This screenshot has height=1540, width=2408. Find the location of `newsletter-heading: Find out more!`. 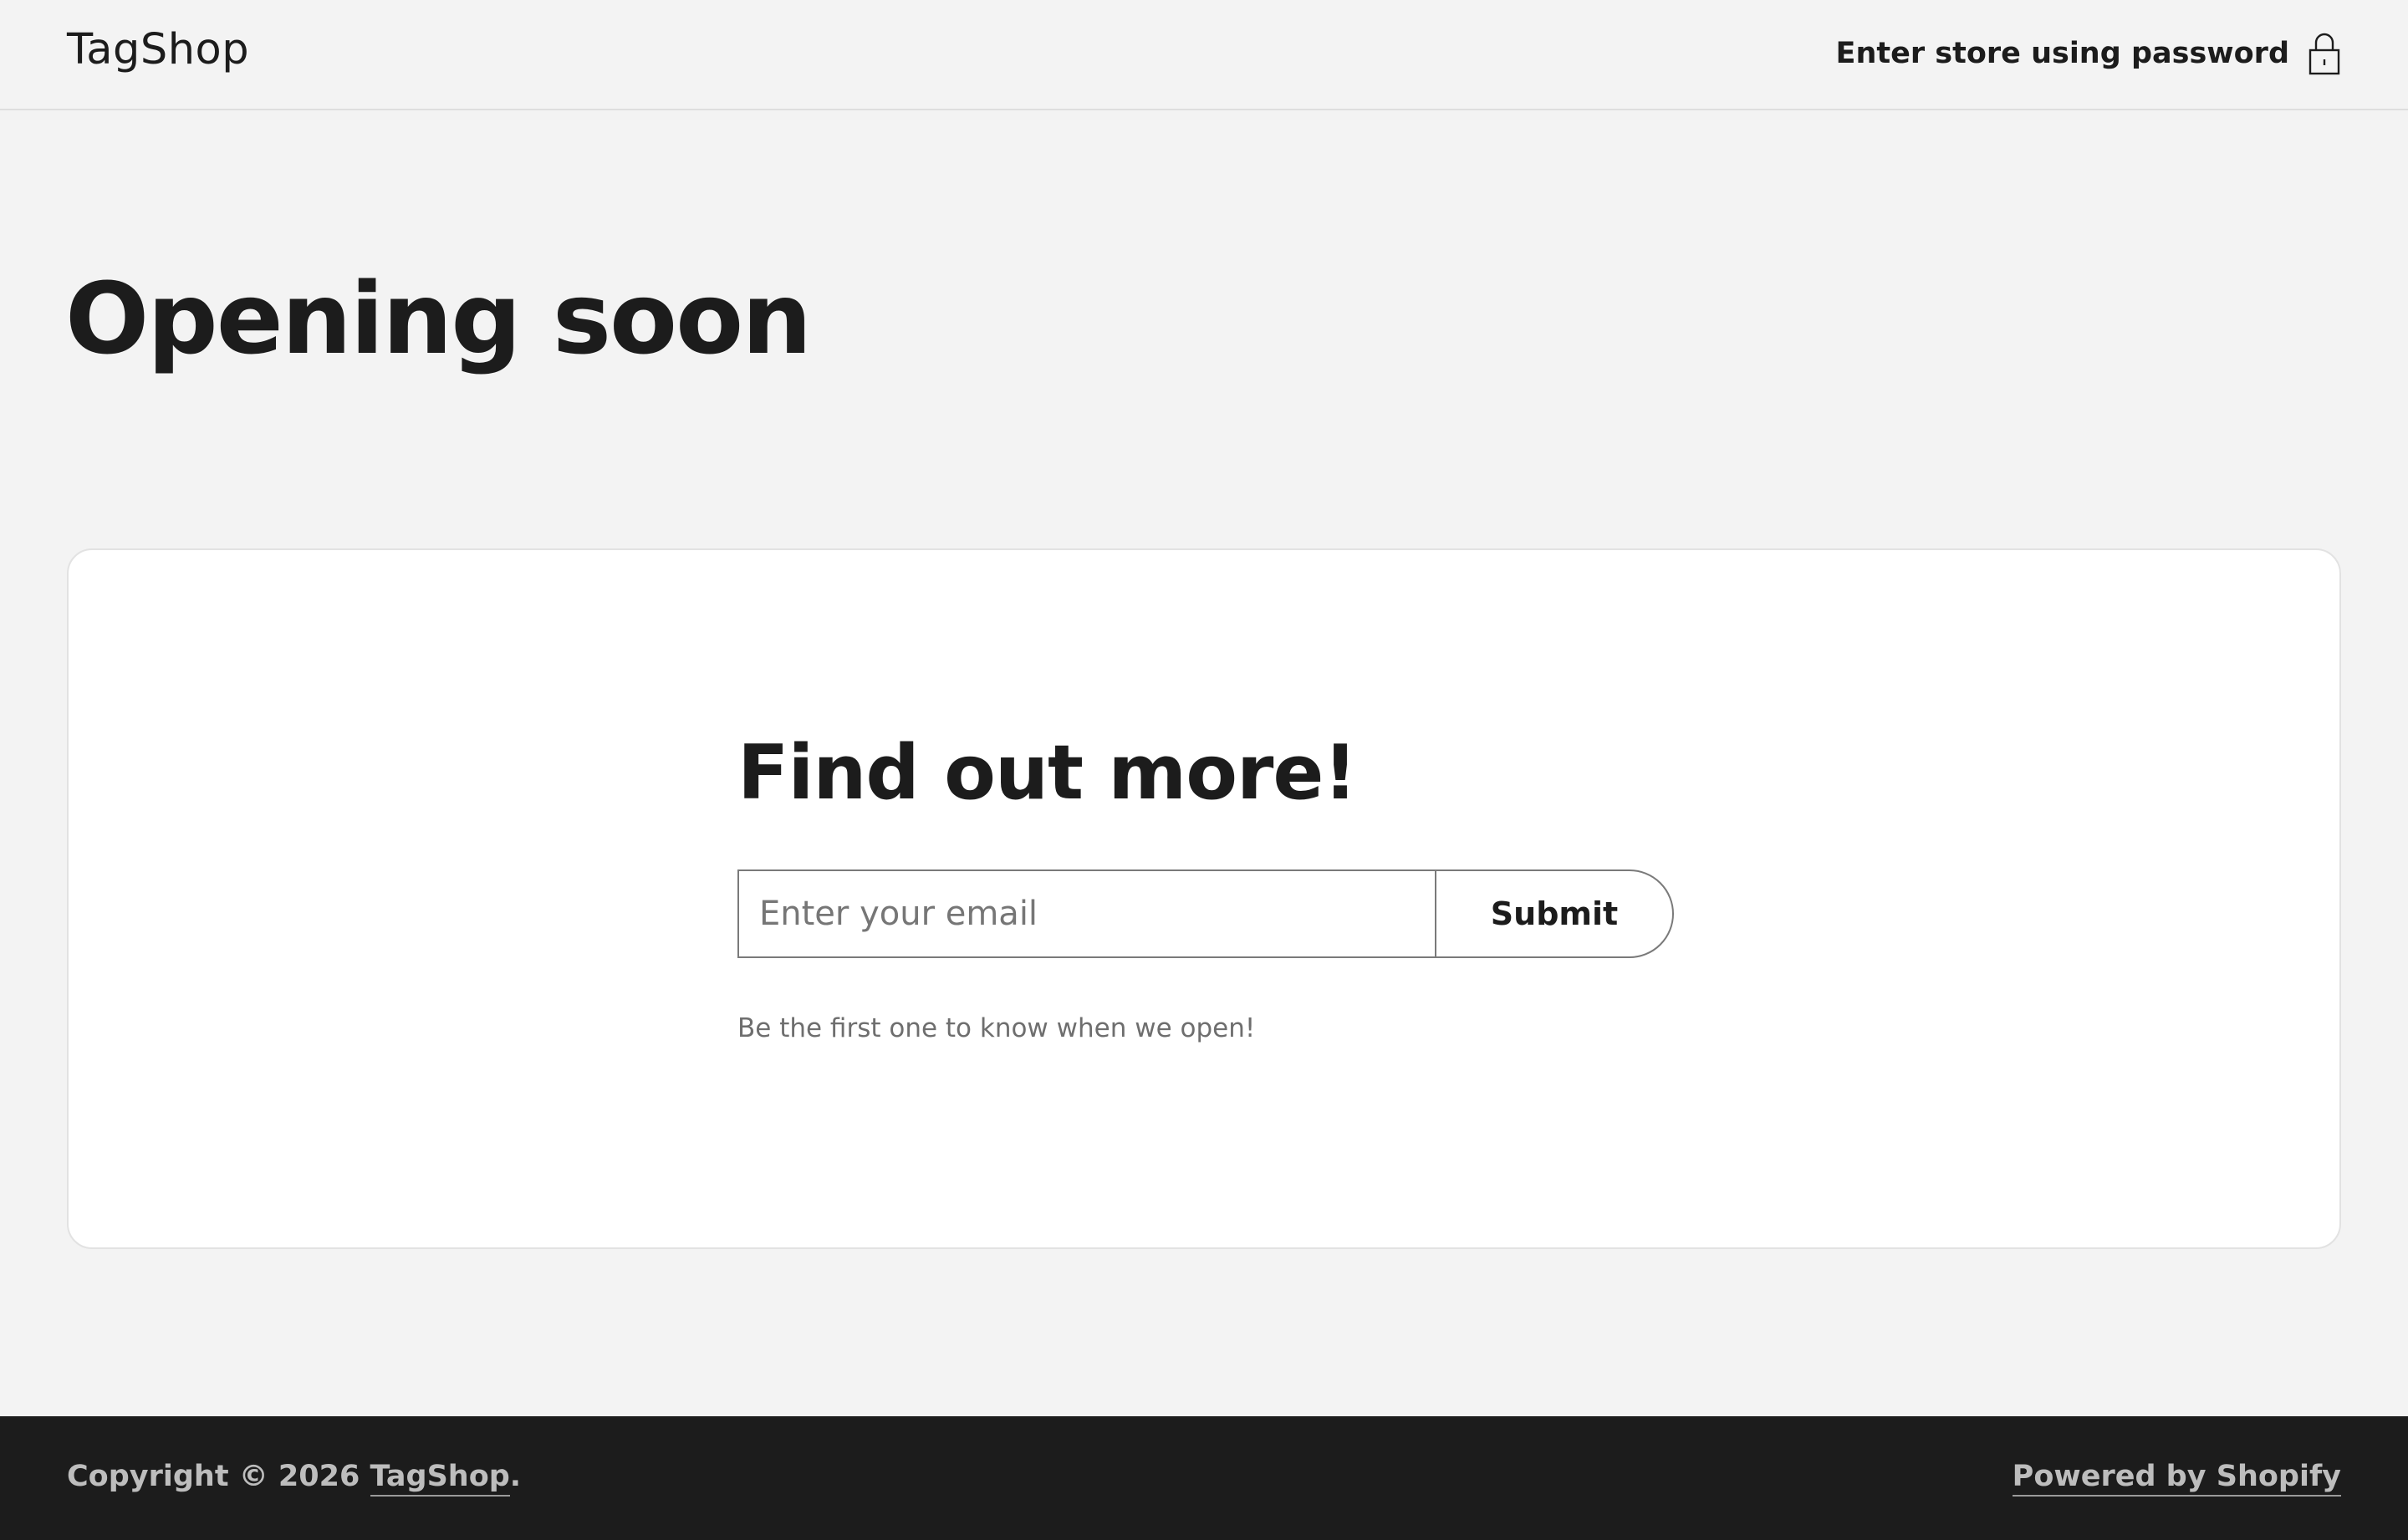

newsletter-heading: Find out more! is located at coordinates (1047, 773).